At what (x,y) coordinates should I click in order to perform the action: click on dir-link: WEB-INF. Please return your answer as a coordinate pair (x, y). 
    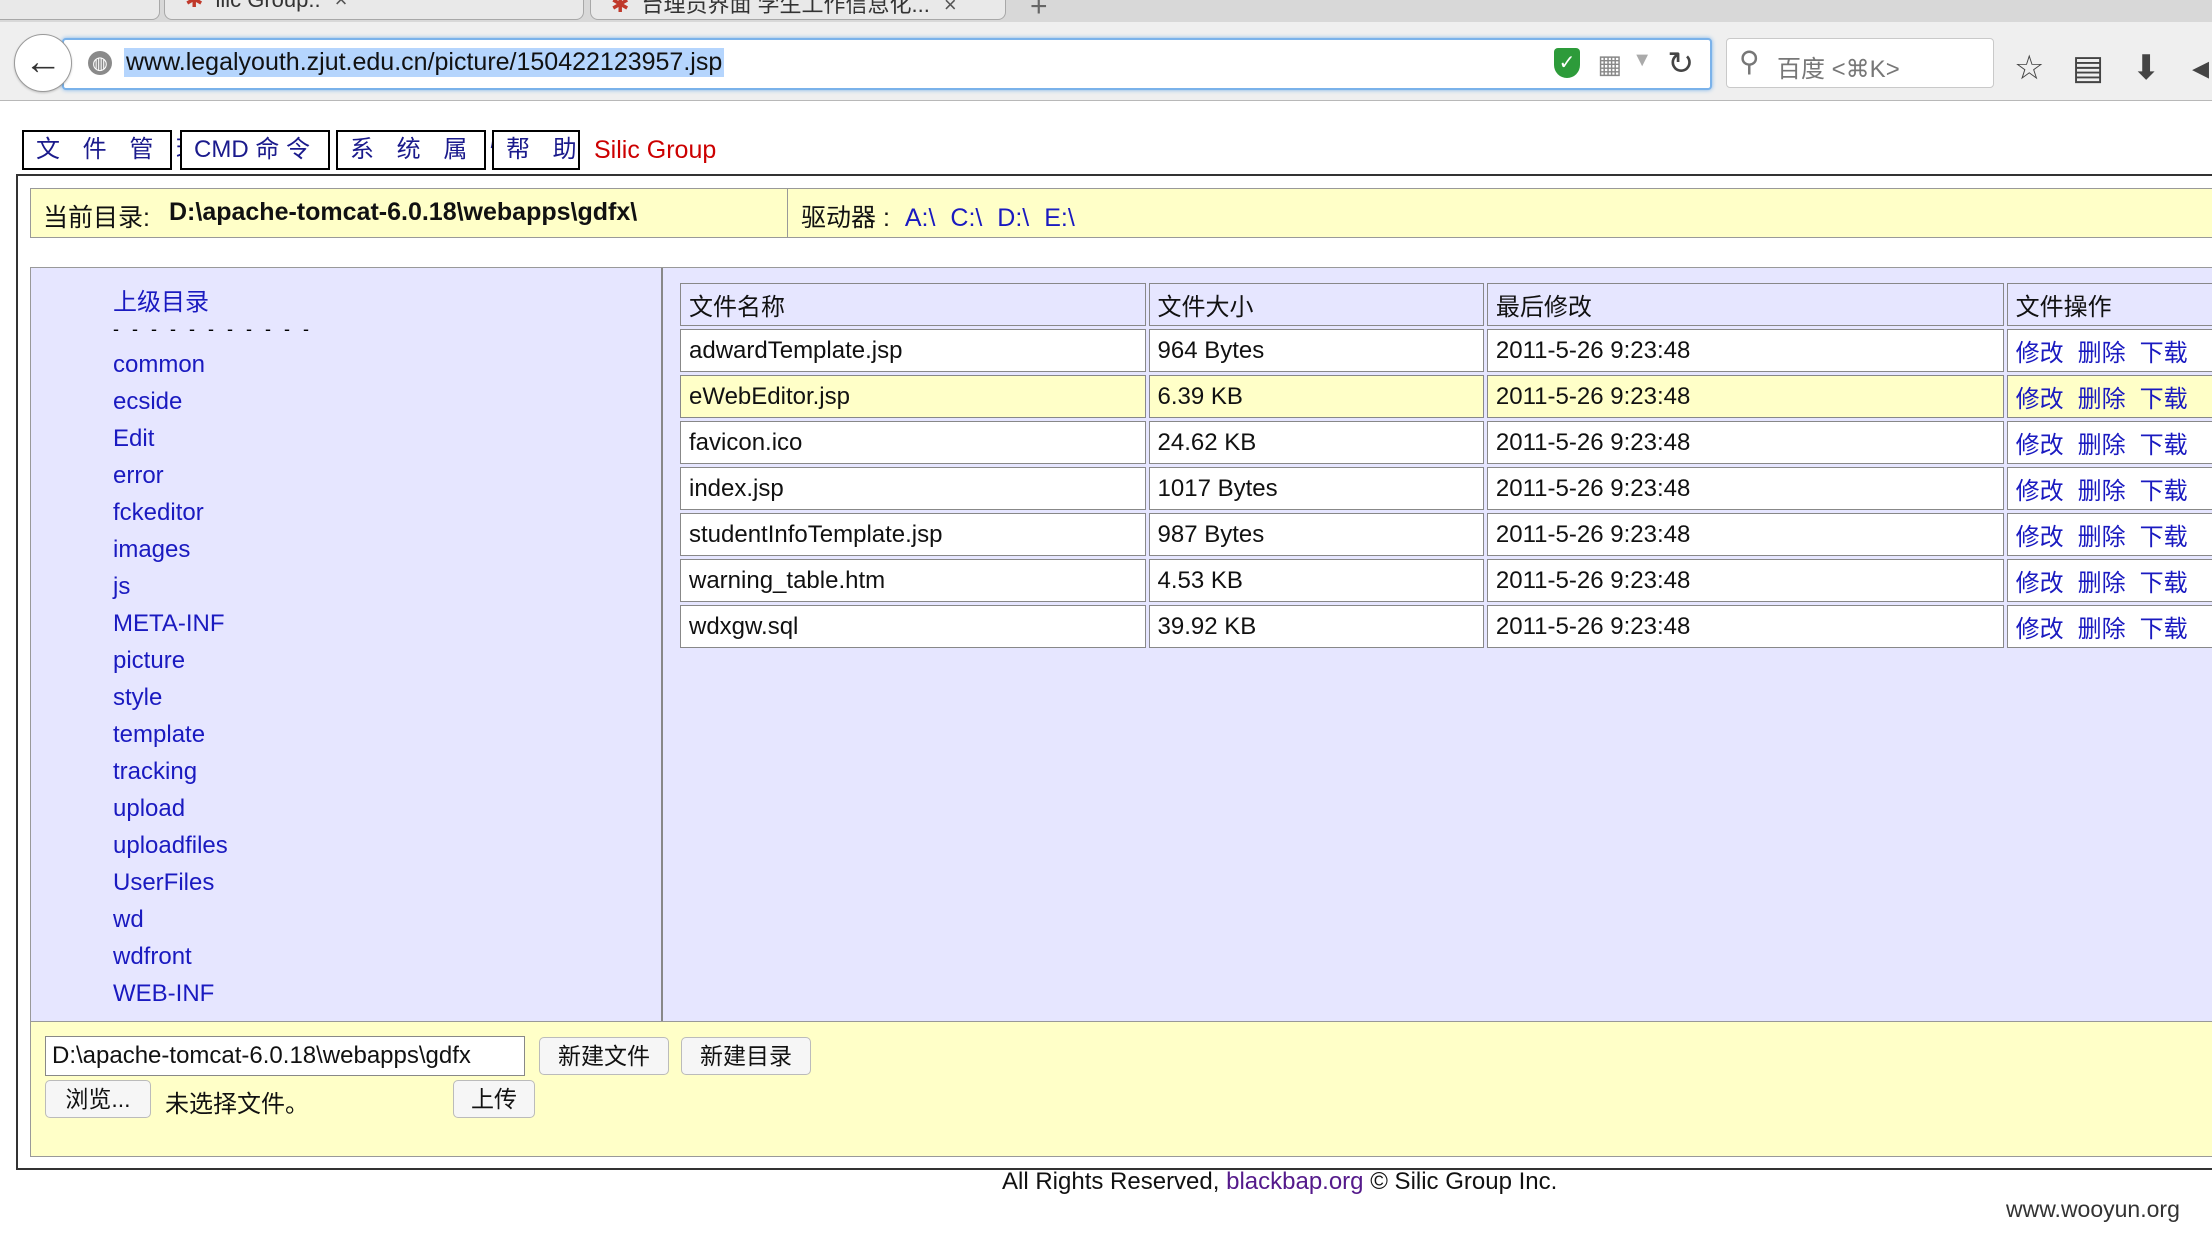
    Looking at the image, I should click on (213, 993).